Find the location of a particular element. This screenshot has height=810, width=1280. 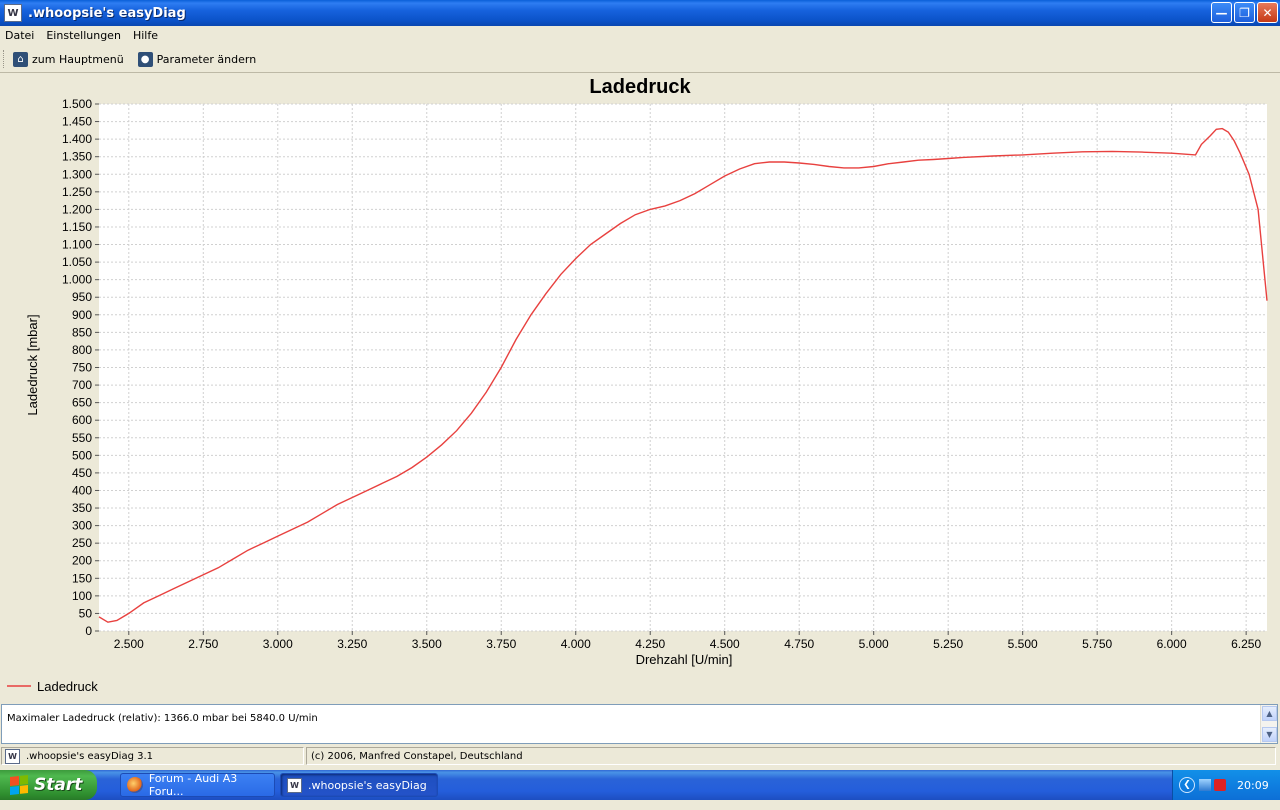

y-tick-label: 850 is located at coordinates (82, 332).